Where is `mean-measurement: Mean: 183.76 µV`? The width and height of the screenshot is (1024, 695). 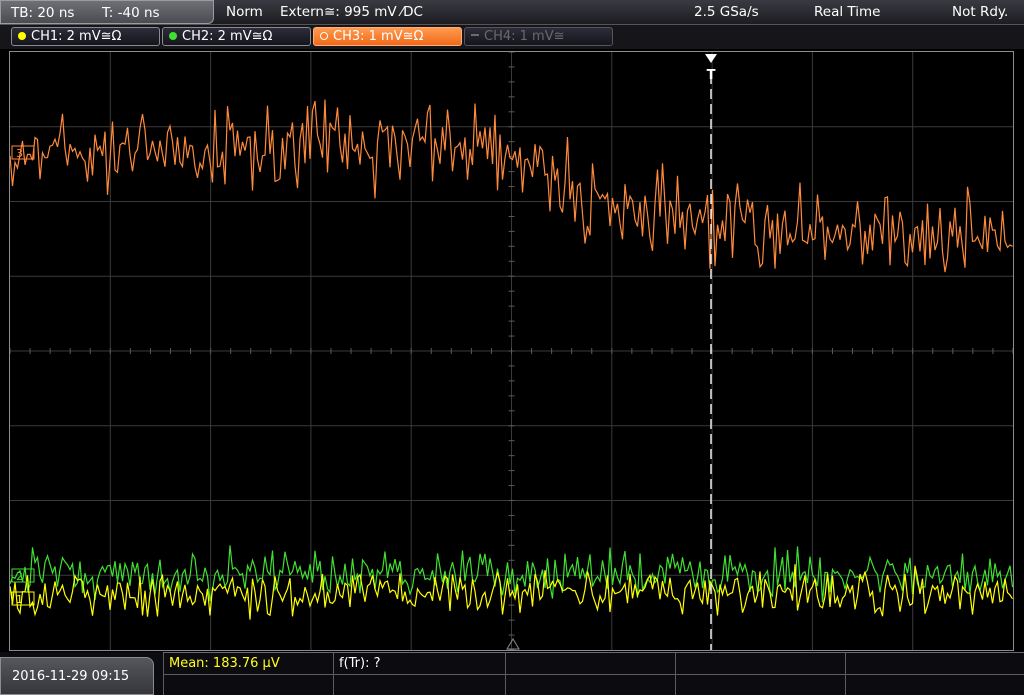 mean-measurement: Mean: 183.76 µV is located at coordinates (224, 664).